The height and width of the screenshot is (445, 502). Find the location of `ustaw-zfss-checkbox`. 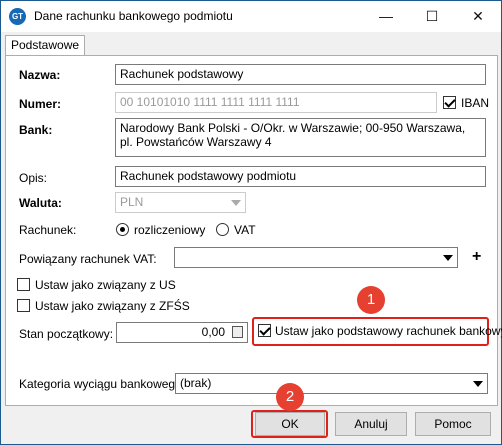

ustaw-zfss-checkbox is located at coordinates (23, 305).